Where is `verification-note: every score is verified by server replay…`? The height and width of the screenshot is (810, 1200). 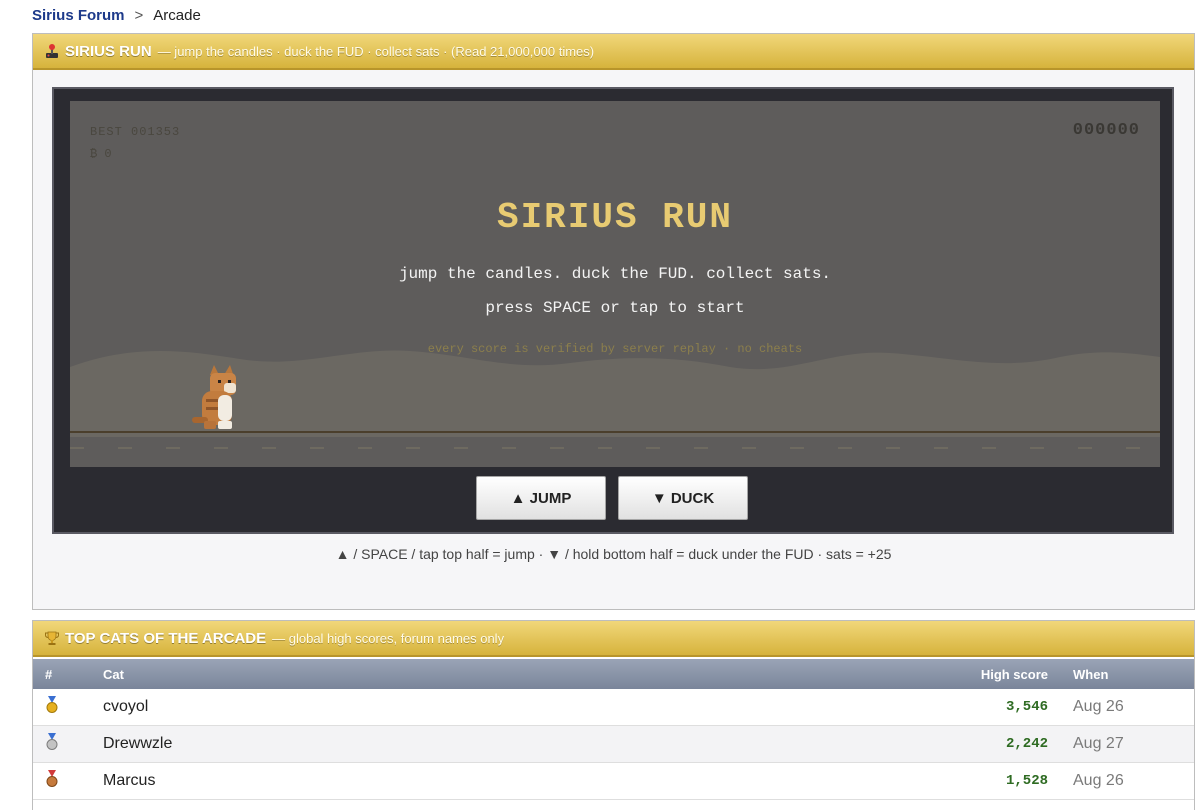 verification-note: every score is verified by server replay… is located at coordinates (615, 349).